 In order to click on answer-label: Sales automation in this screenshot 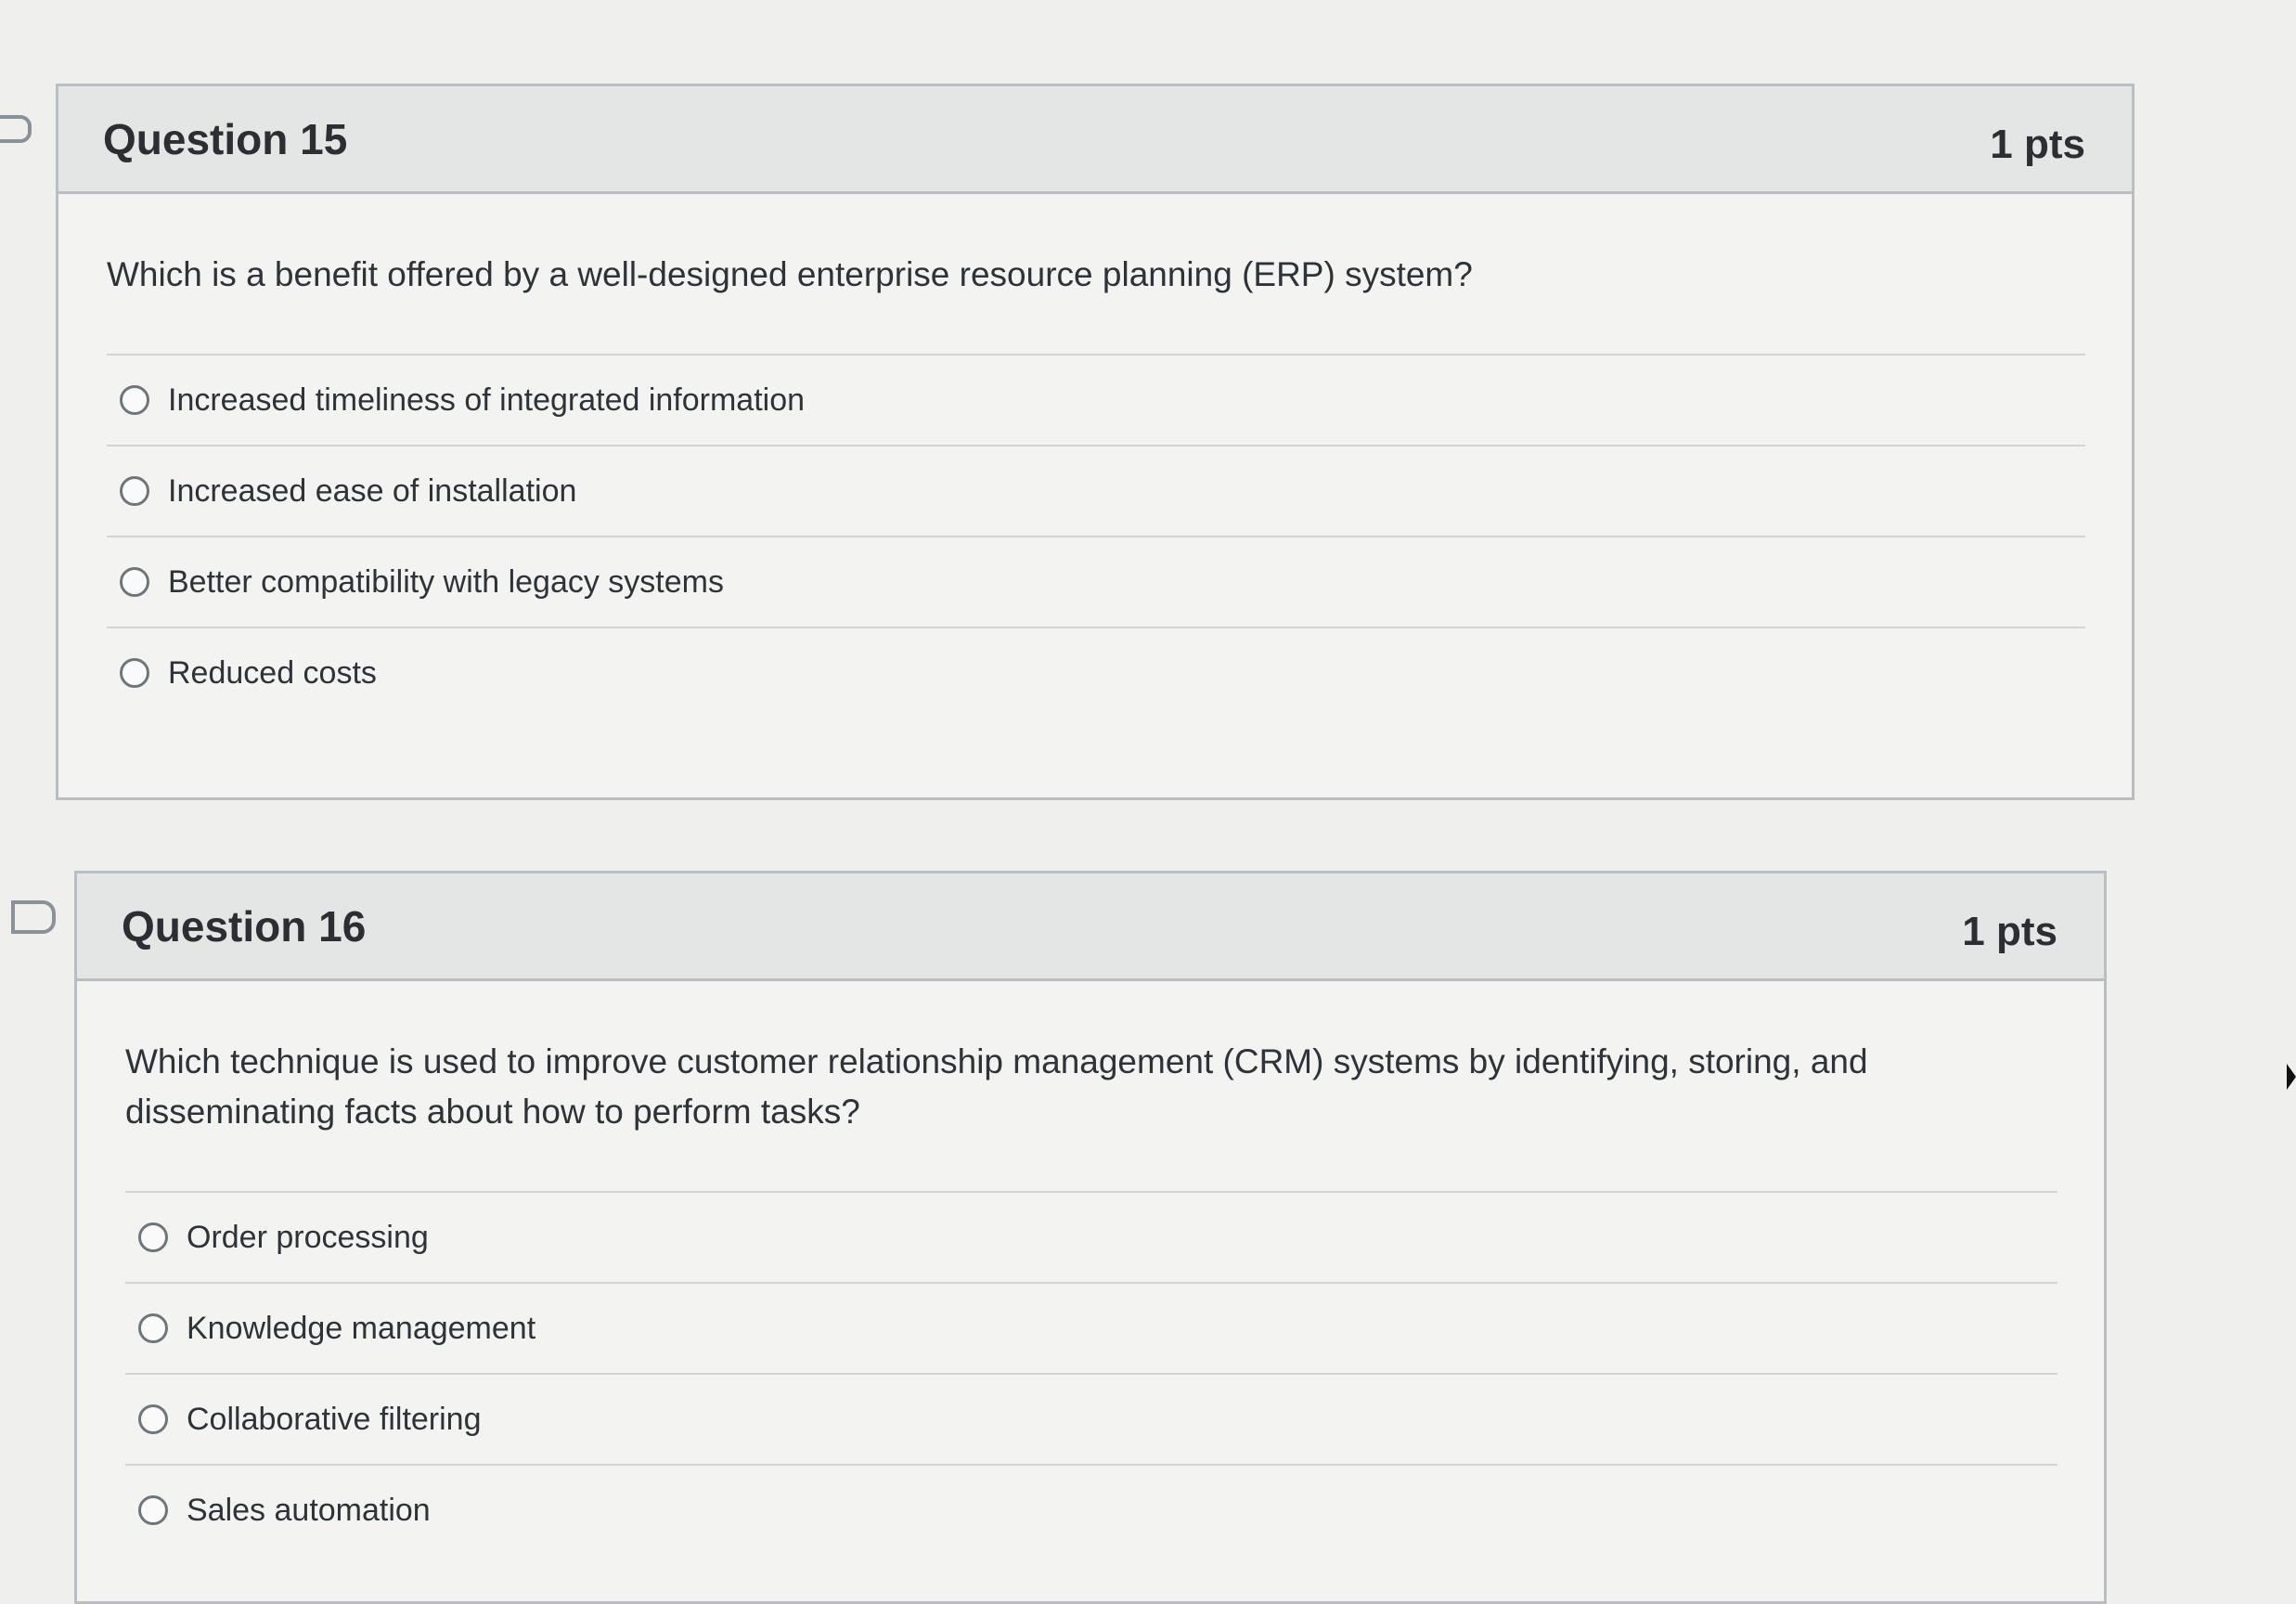, I will do `click(309, 1510)`.